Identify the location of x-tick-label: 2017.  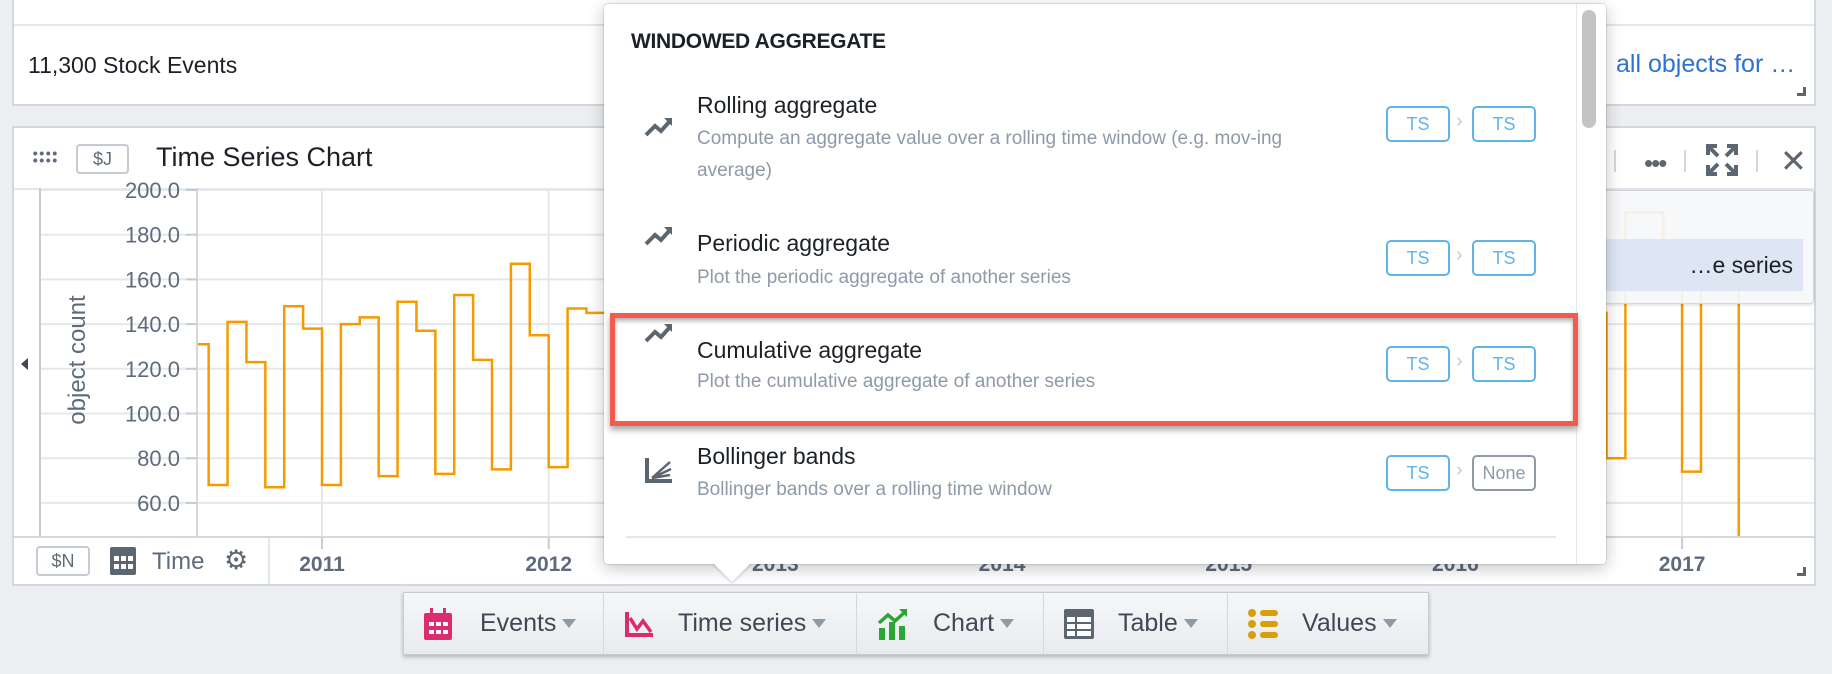
(1682, 564).